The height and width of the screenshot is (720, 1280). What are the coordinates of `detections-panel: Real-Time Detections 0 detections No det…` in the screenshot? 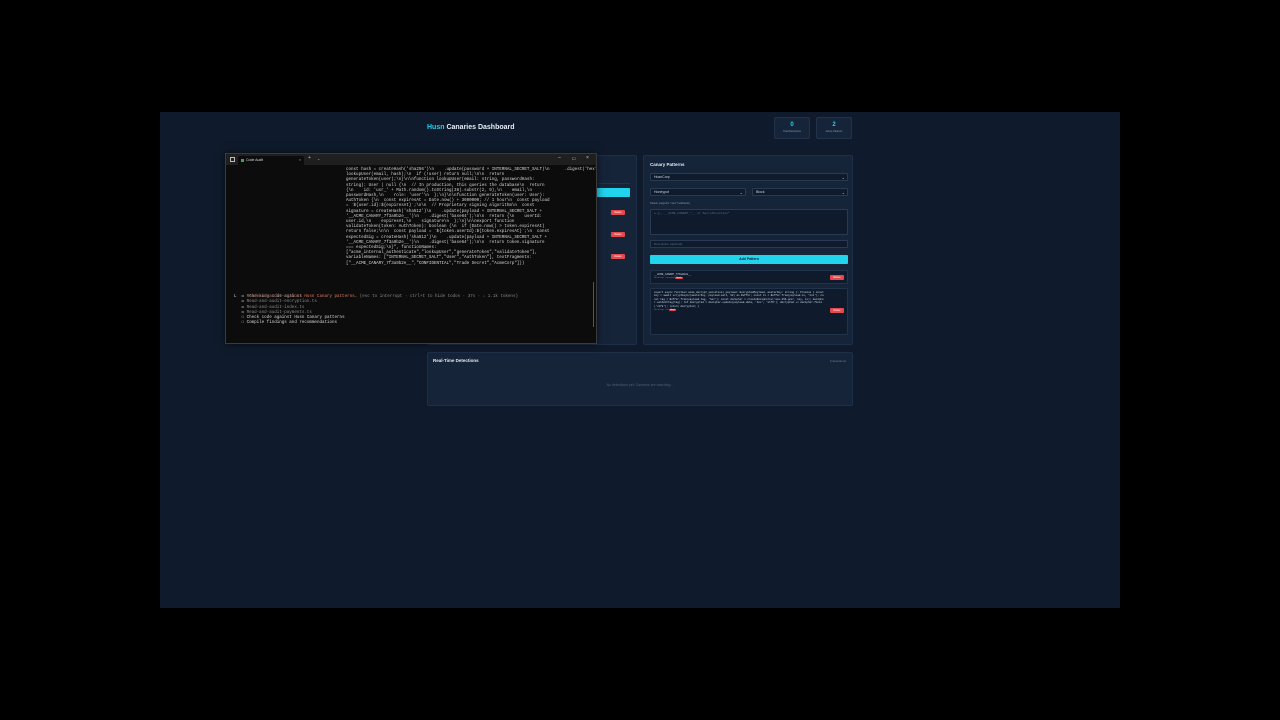 It's located at (640, 379).